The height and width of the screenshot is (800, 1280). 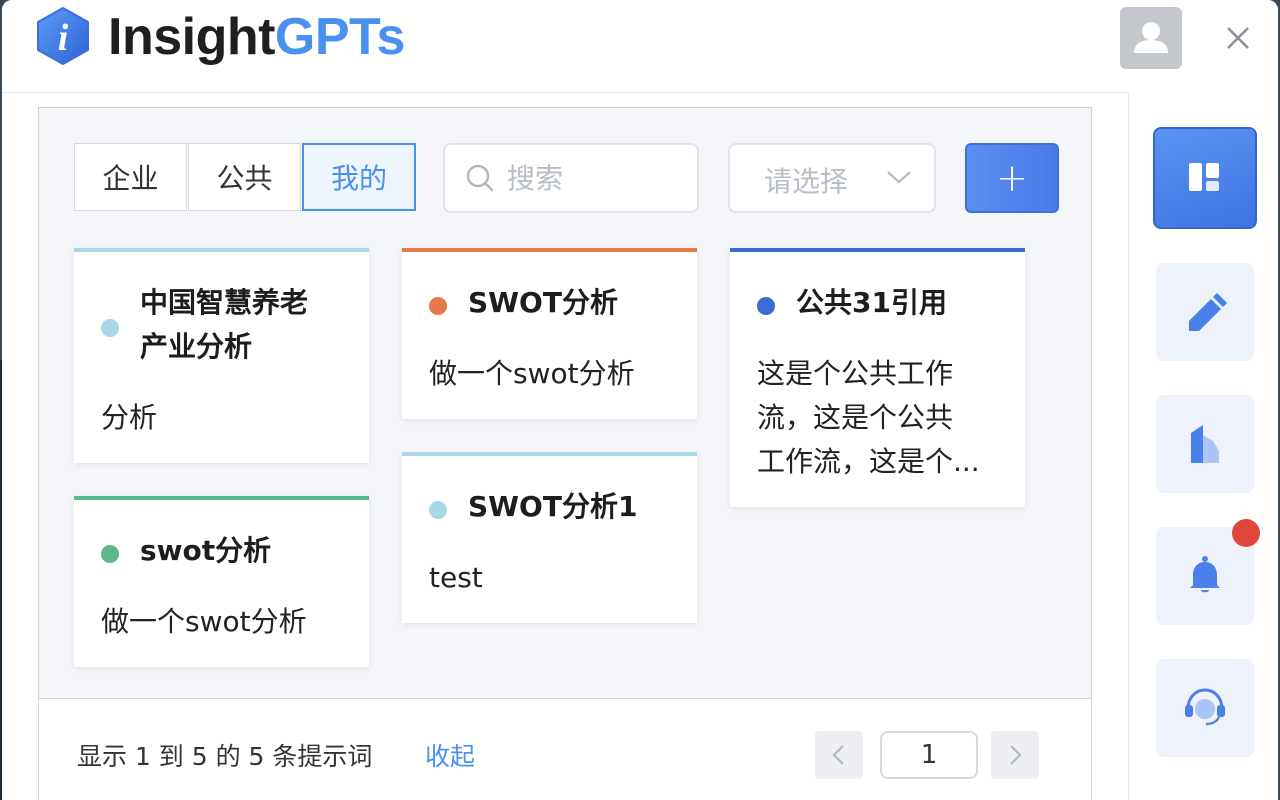 I want to click on prev-page-button, so click(x=839, y=755).